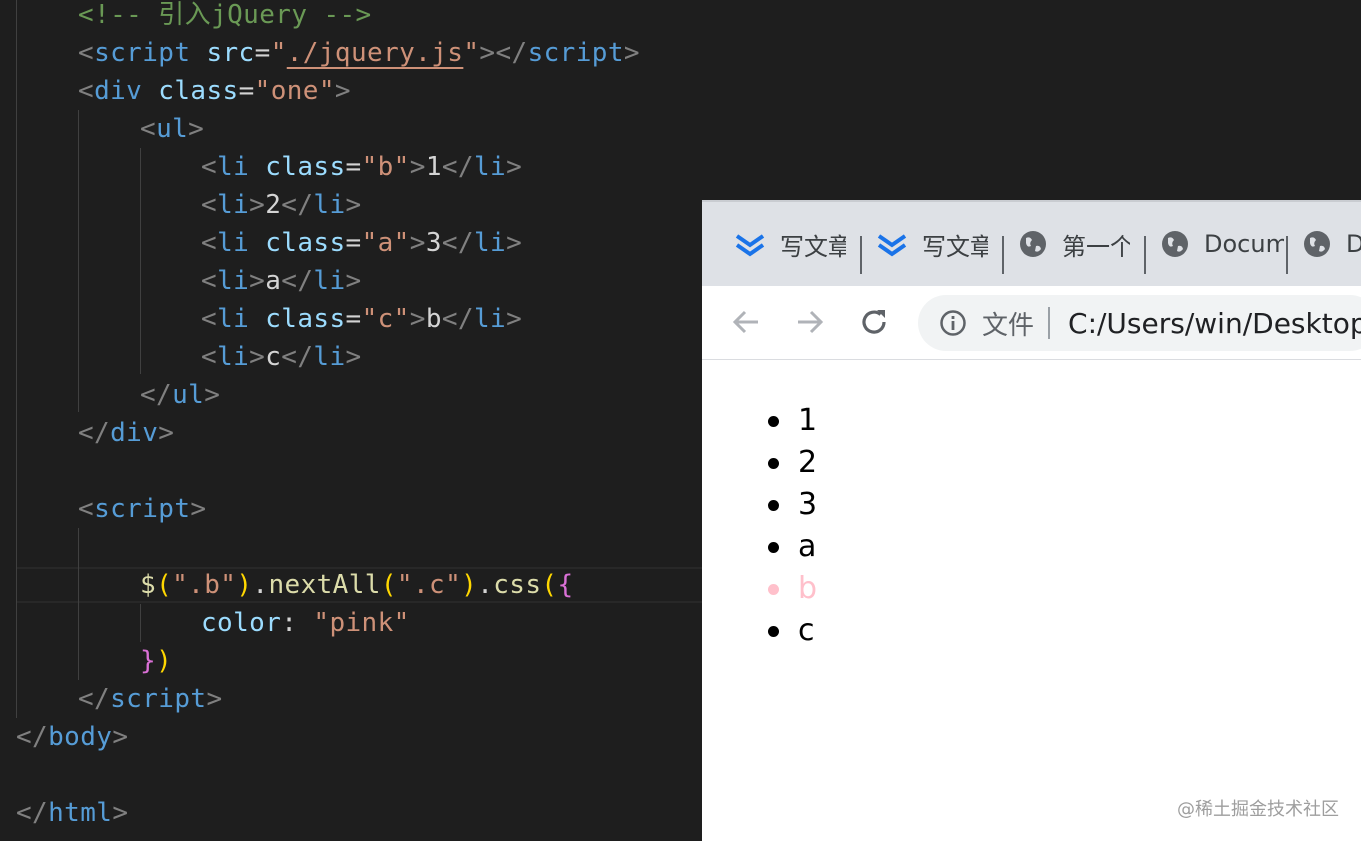 This screenshot has width=1361, height=841. I want to click on code-token: "c", so click(385, 319).